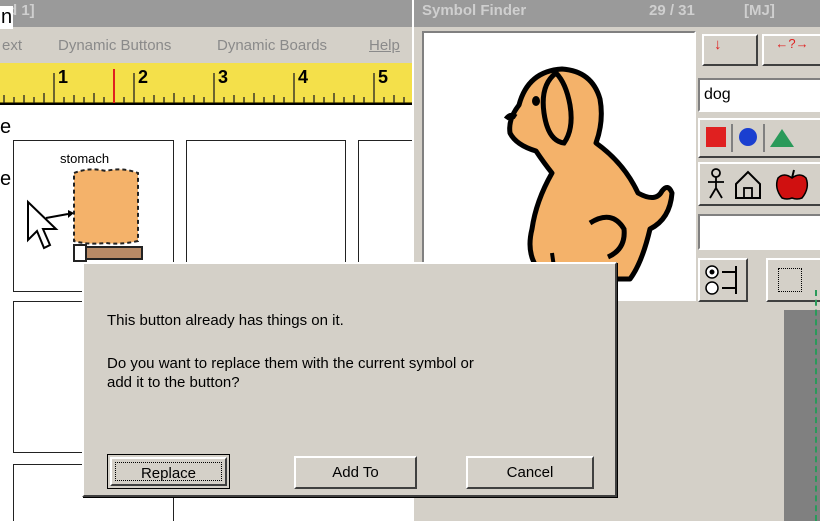 The image size is (820, 521). Describe the element at coordinates (143, 77) in the screenshot. I see `ruler-label-2: 2` at that location.